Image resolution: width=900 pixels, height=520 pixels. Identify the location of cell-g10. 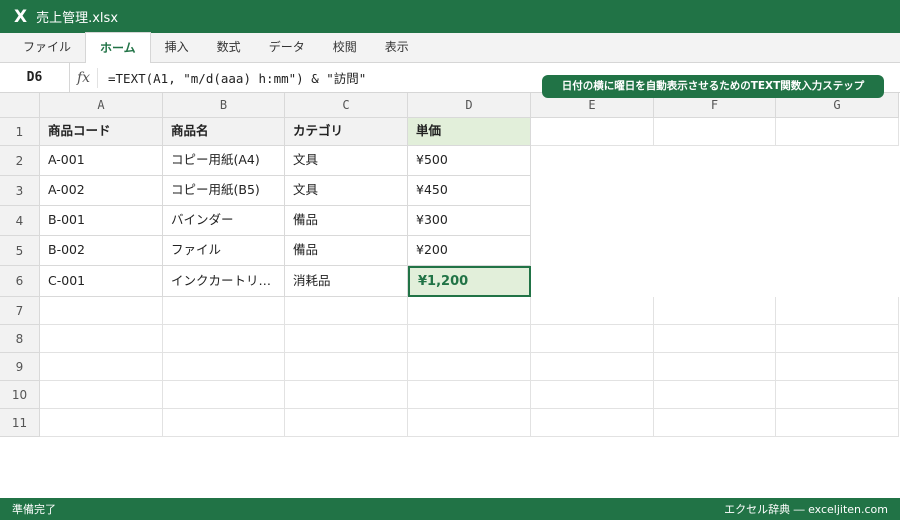
(837, 395).